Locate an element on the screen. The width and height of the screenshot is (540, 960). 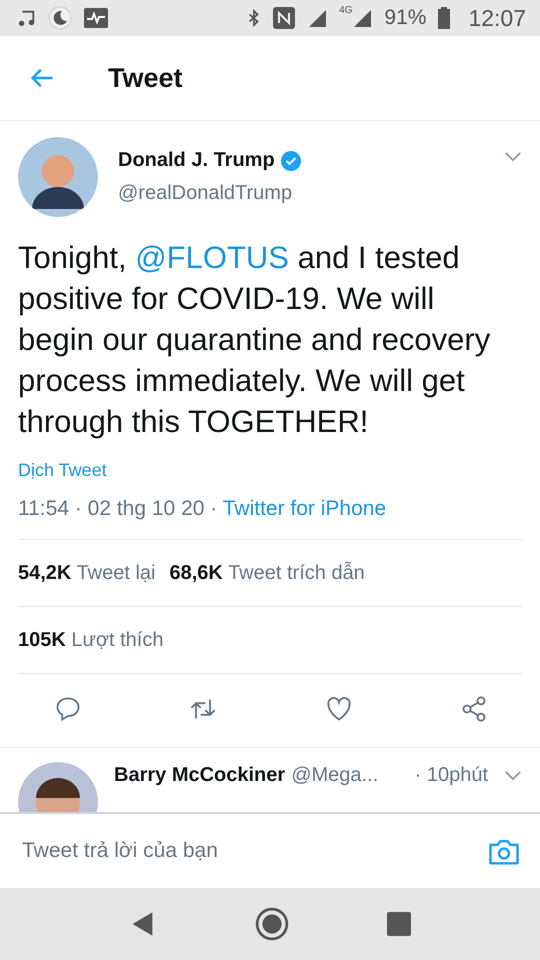
battery-level: 91% is located at coordinates (405, 18).